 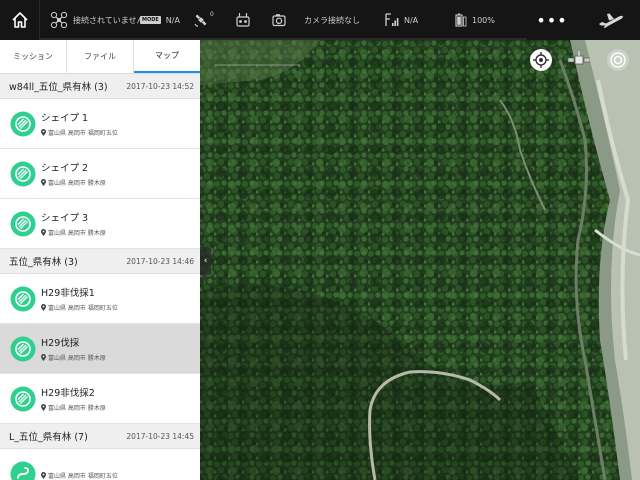 I want to click on connection-status: 接続されていません, so click(x=97, y=20).